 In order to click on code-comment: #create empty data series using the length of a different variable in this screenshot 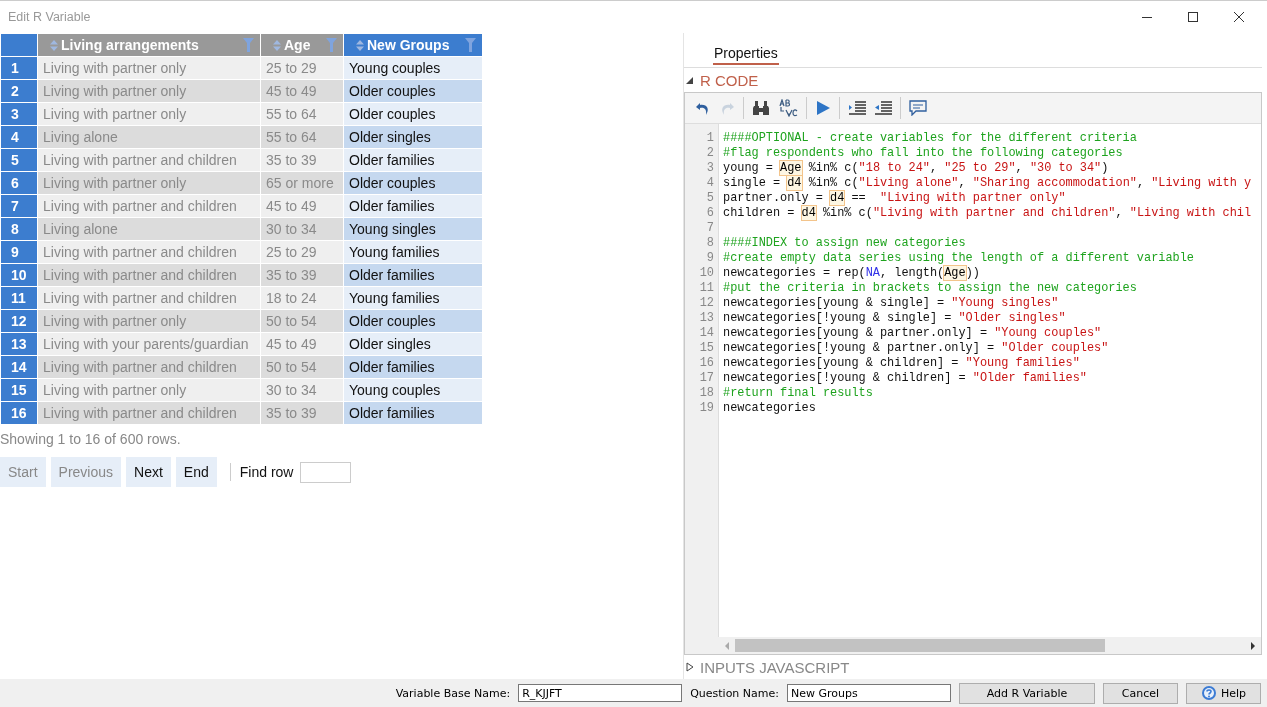, I will do `click(958, 258)`.